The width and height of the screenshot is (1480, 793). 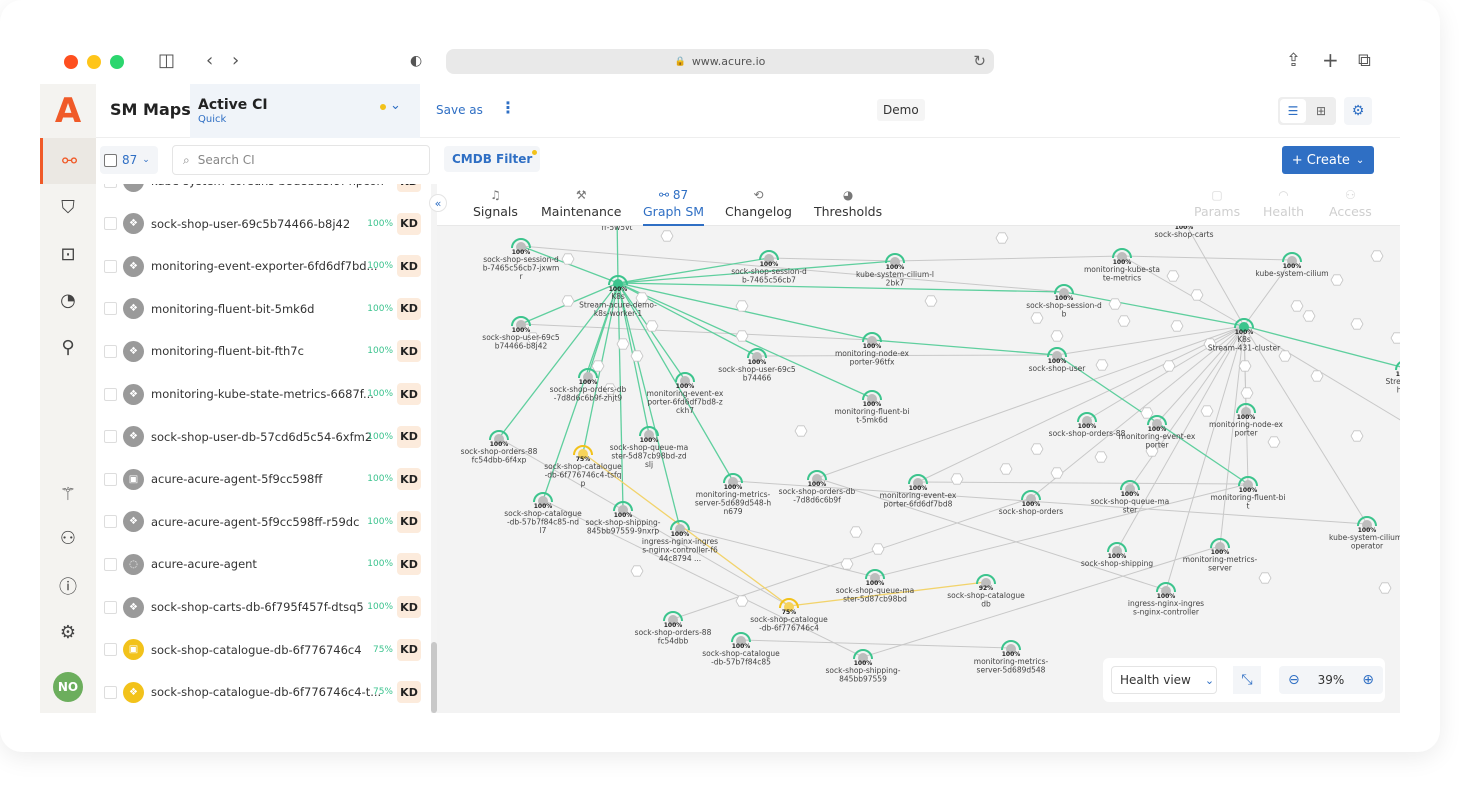 What do you see at coordinates (495, 203) in the screenshot?
I see `tab-signals: ♫ Signals` at bounding box center [495, 203].